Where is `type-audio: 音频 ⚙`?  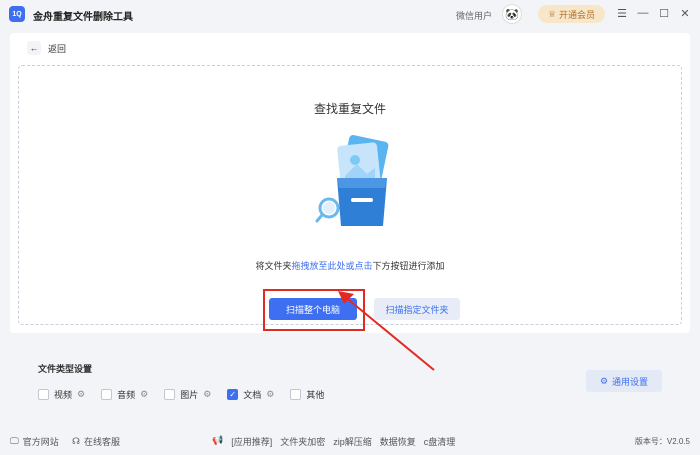 type-audio: 音频 ⚙ is located at coordinates (124, 394).